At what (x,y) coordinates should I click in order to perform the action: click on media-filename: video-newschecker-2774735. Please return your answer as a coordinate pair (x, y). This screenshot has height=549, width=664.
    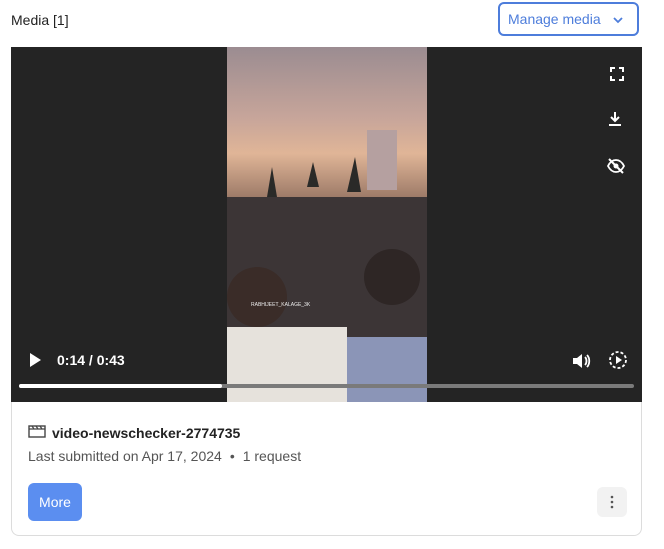
    Looking at the image, I should click on (146, 432).